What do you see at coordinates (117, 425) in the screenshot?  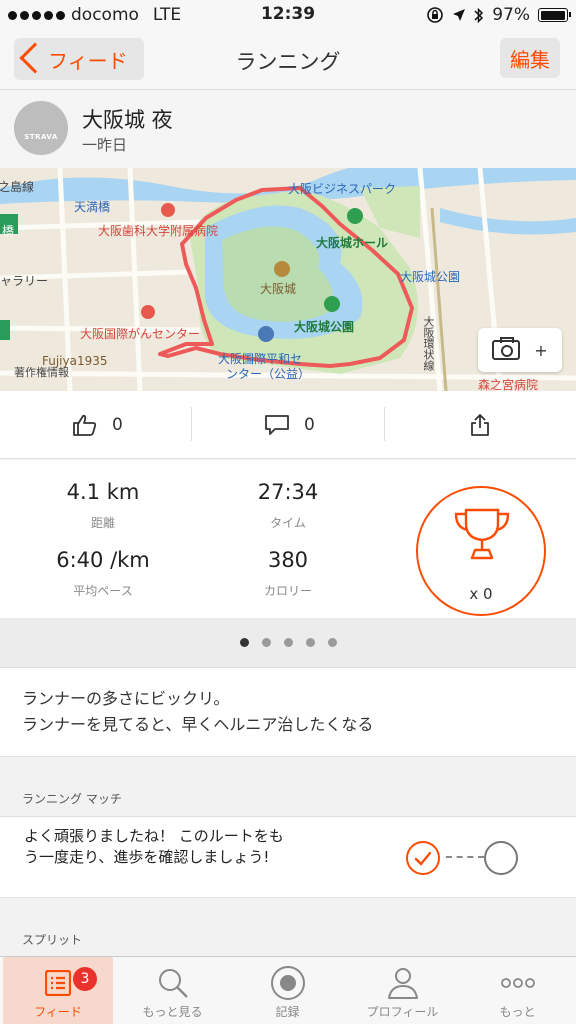 I see `kudos-count: 0` at bounding box center [117, 425].